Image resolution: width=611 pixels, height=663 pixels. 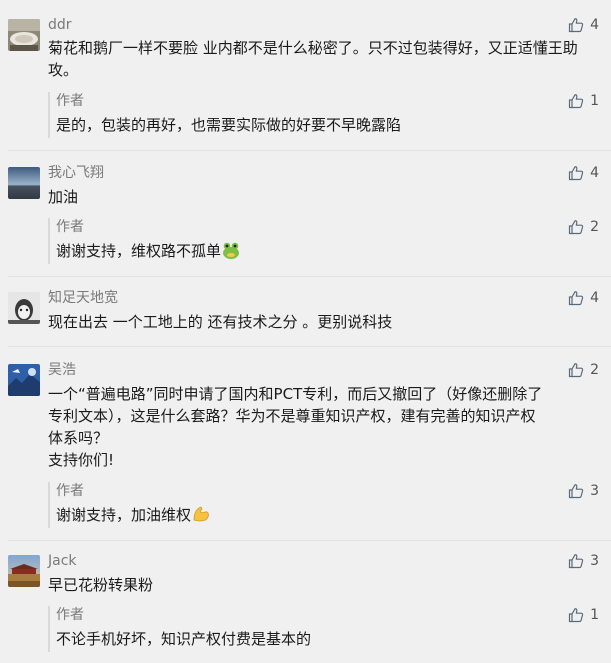 I want to click on comment-nickname: Jack, so click(x=62, y=561).